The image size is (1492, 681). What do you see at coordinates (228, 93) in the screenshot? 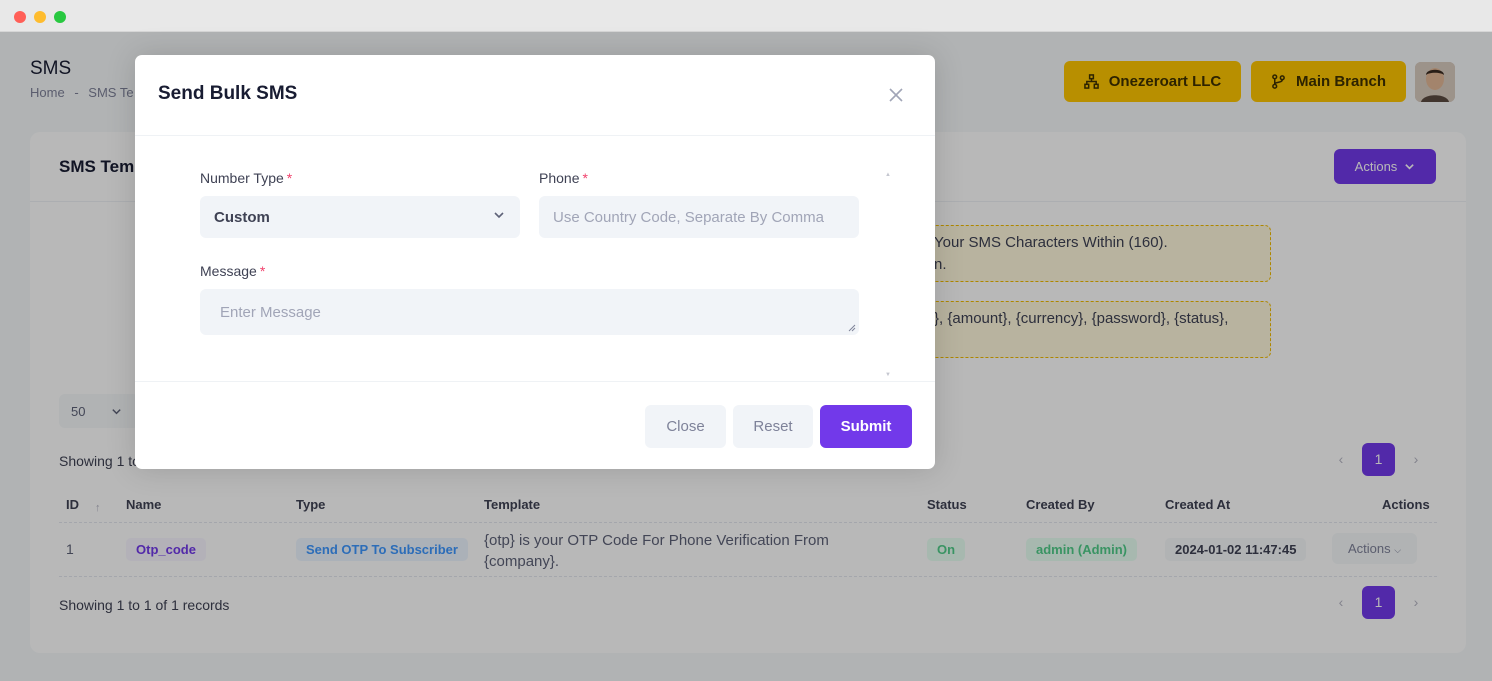
I see `modal-title: Send Bulk SMS` at bounding box center [228, 93].